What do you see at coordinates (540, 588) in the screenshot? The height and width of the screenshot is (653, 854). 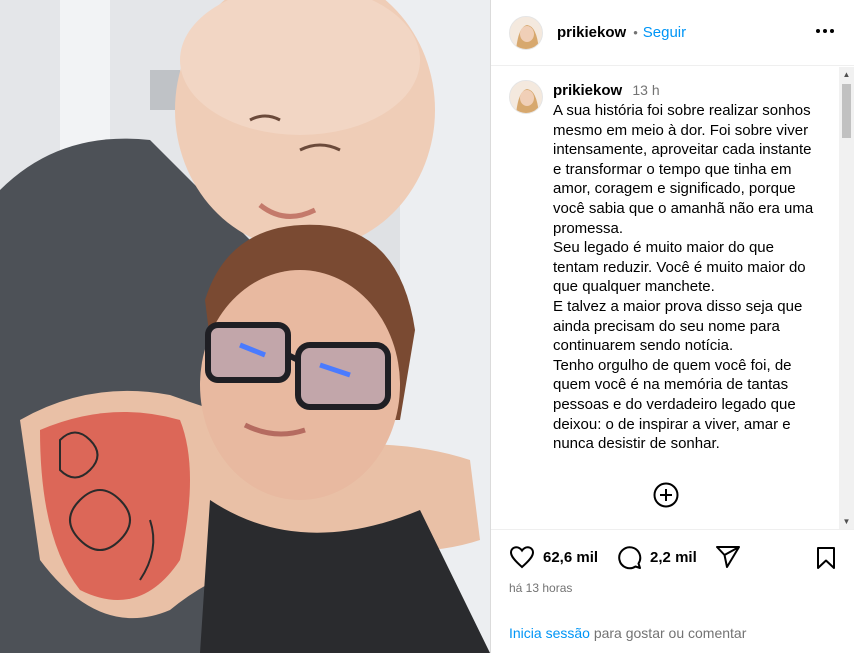 I see `post-time-ago: há 13 horas` at bounding box center [540, 588].